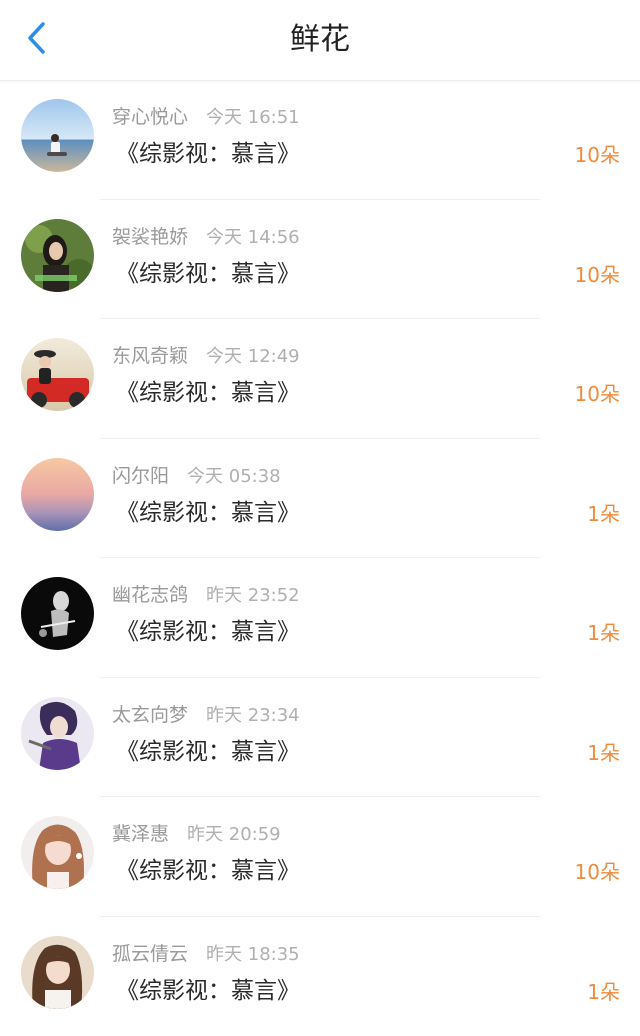 The width and height of the screenshot is (640, 1036). I want to click on sender-meta: 孤云倩云昨天 18:35, so click(206, 954).